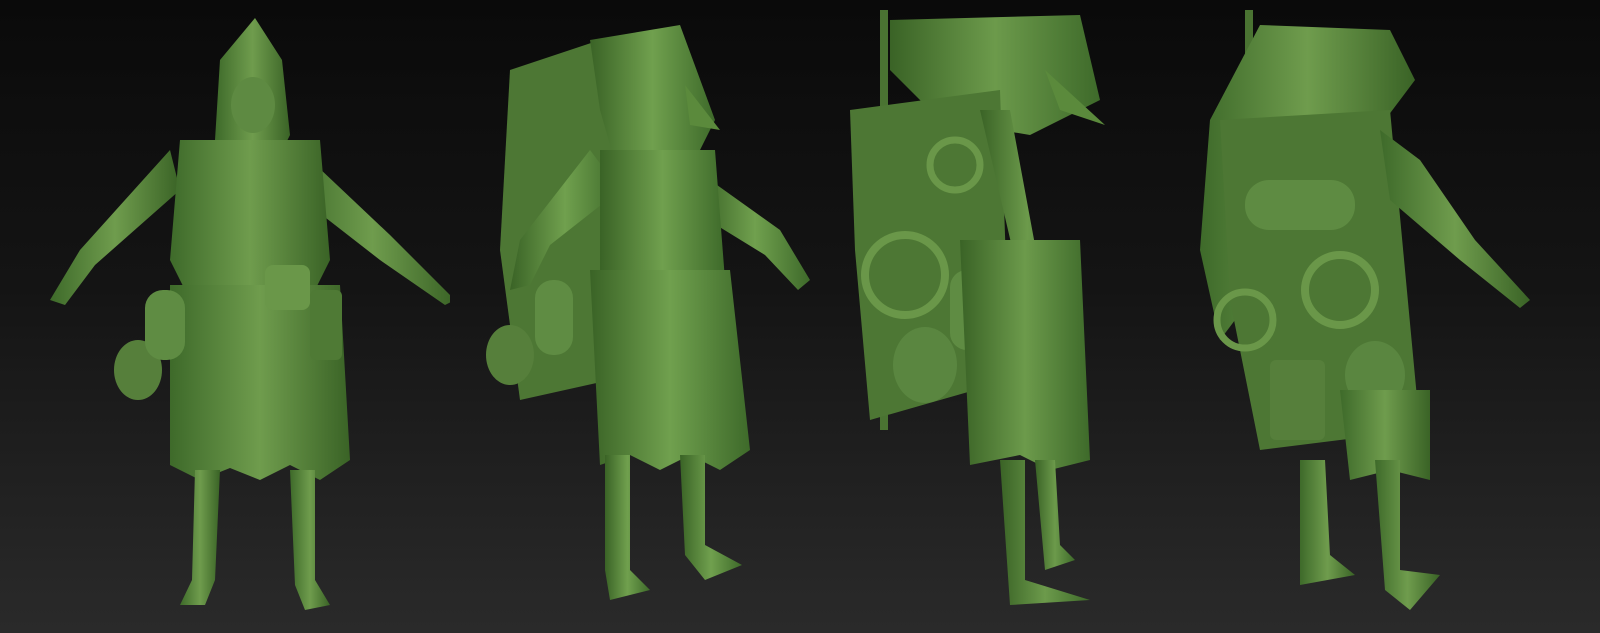 The width and height of the screenshot is (1600, 633). What do you see at coordinates (115, 227) in the screenshot?
I see `arm-left` at bounding box center [115, 227].